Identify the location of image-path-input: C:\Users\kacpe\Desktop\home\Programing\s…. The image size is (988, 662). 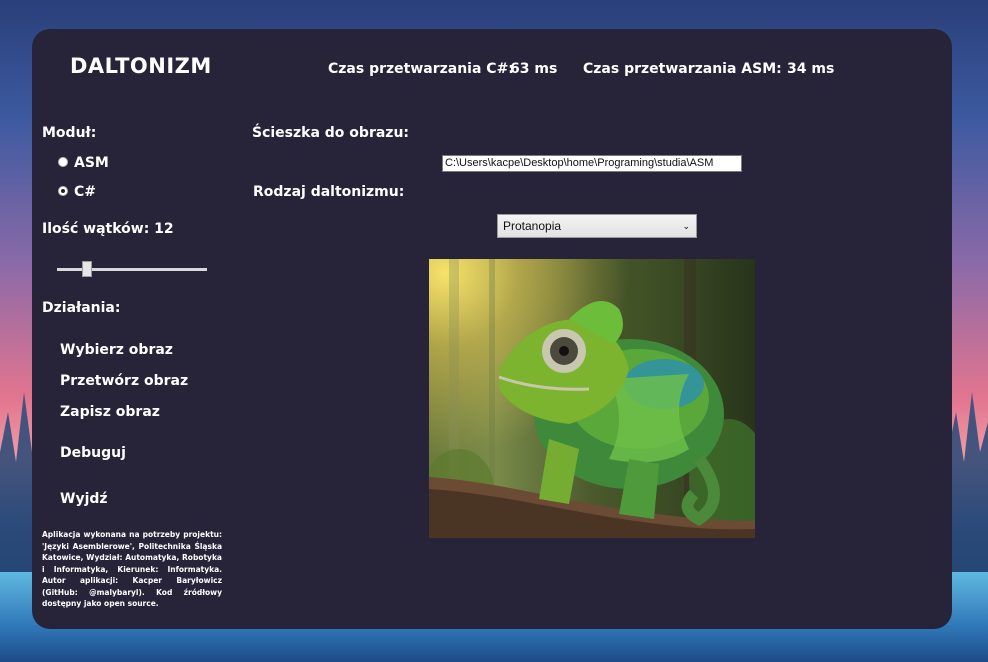
(592, 163).